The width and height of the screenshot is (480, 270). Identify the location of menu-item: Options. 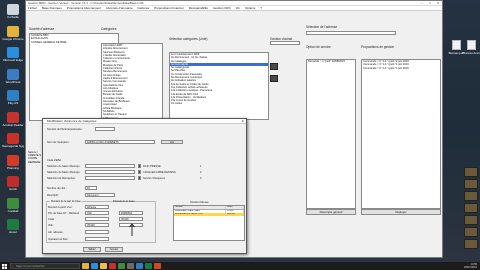
(250, 8).